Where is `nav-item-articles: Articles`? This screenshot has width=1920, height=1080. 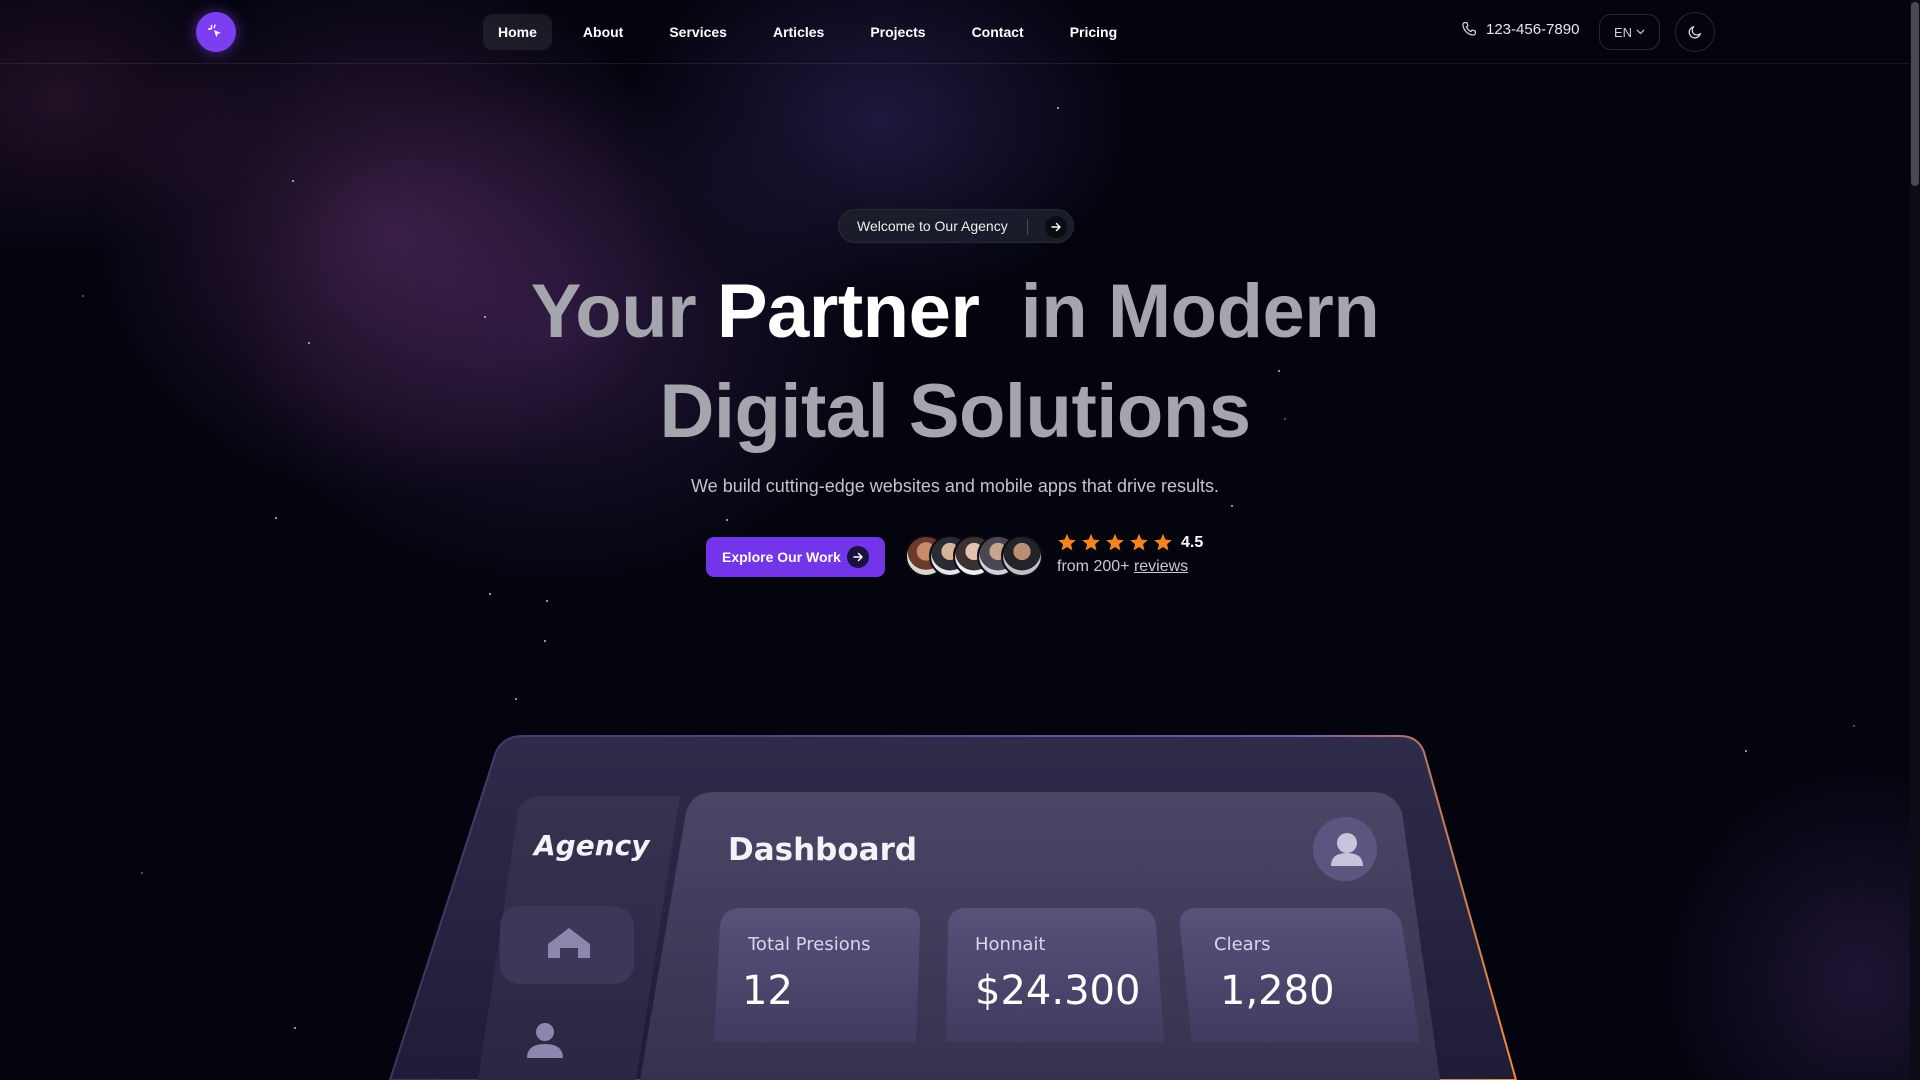
nav-item-articles: Articles is located at coordinates (798, 32).